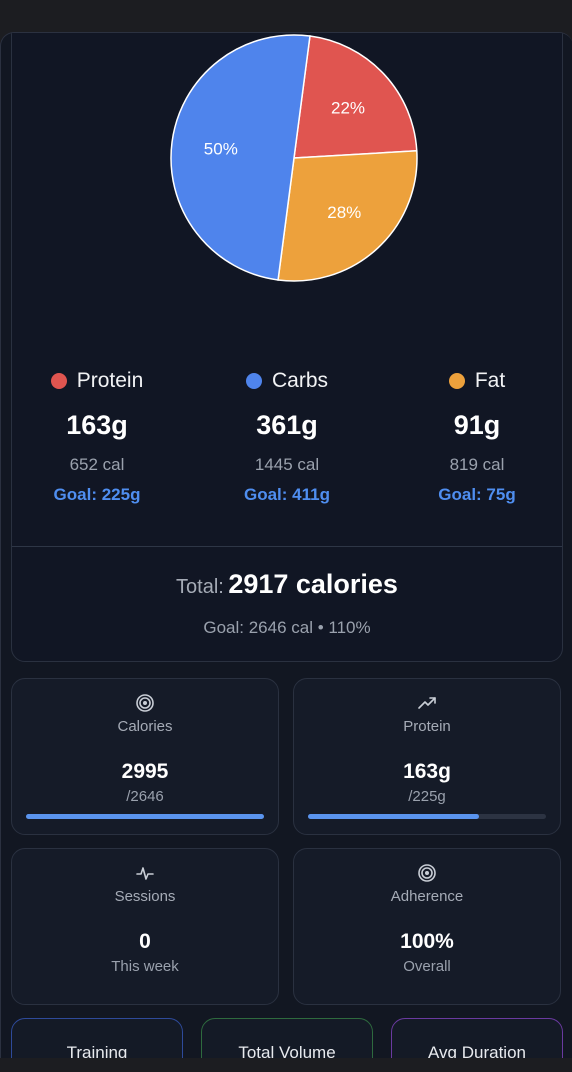 The image size is (572, 1072). What do you see at coordinates (477, 464) in the screenshot?
I see `macro-calories: 819 cal` at bounding box center [477, 464].